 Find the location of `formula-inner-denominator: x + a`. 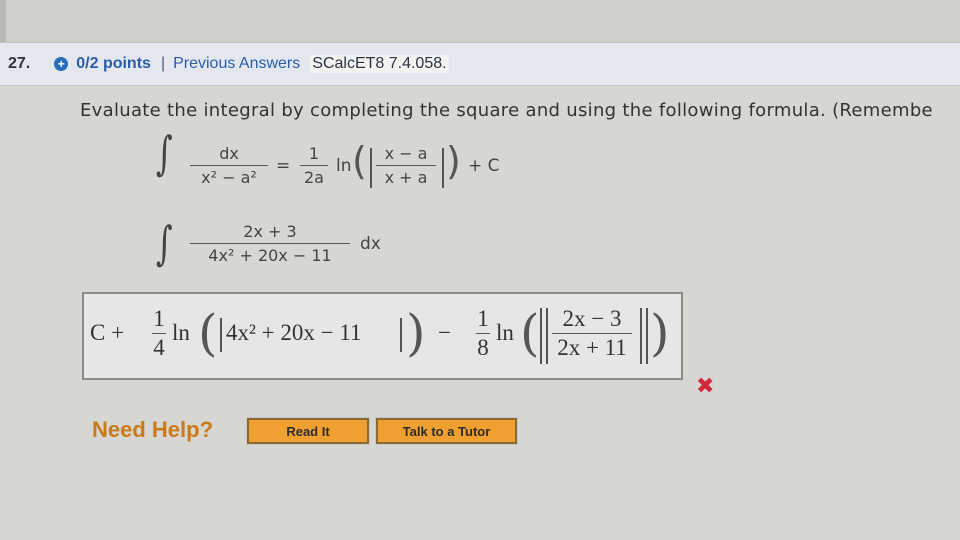

formula-inner-denominator: x + a is located at coordinates (406, 177).